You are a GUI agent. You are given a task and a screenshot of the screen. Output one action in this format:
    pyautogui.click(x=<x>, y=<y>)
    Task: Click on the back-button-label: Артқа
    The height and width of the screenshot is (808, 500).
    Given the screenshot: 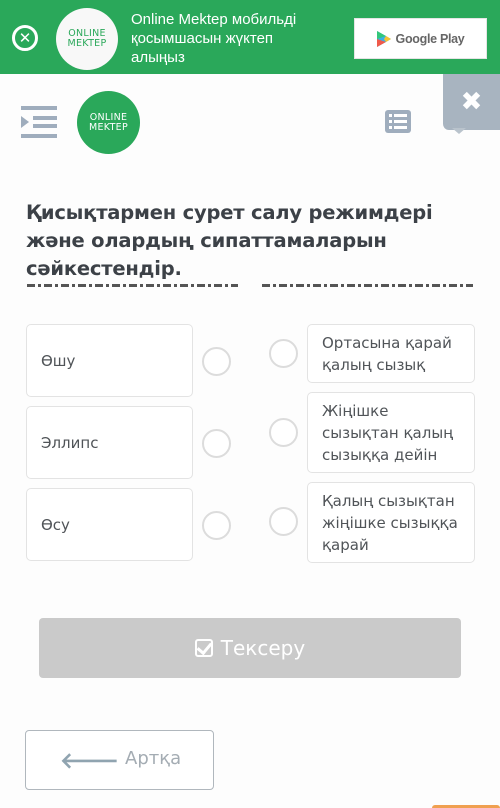 What is the action you would take?
    pyautogui.click(x=153, y=758)
    